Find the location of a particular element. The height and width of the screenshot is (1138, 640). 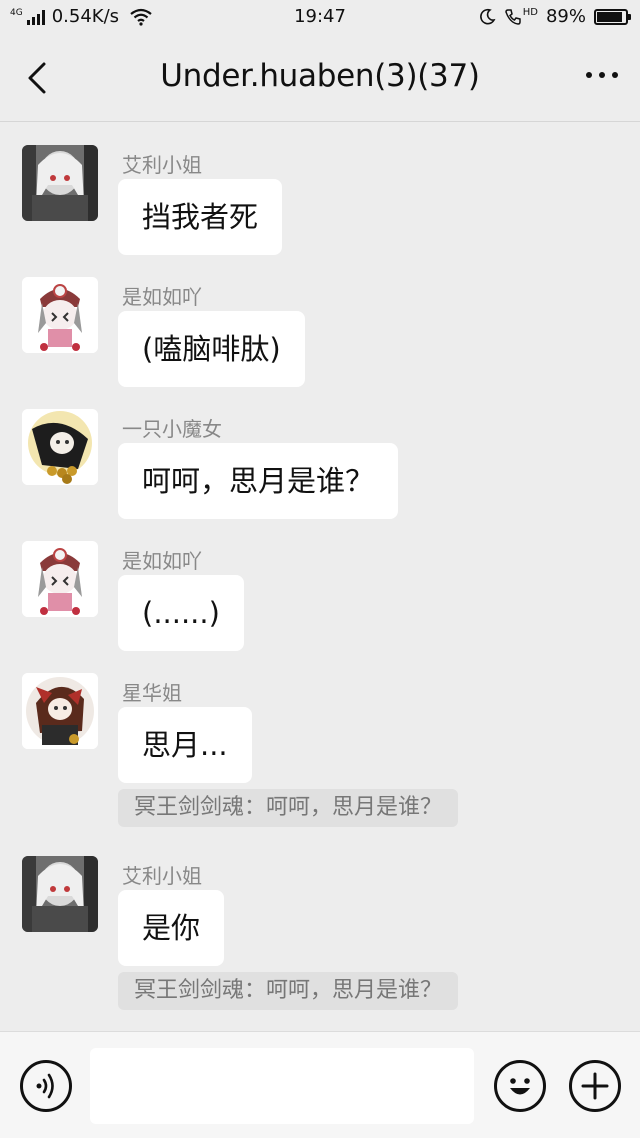

more-button is located at coordinates (602, 75).